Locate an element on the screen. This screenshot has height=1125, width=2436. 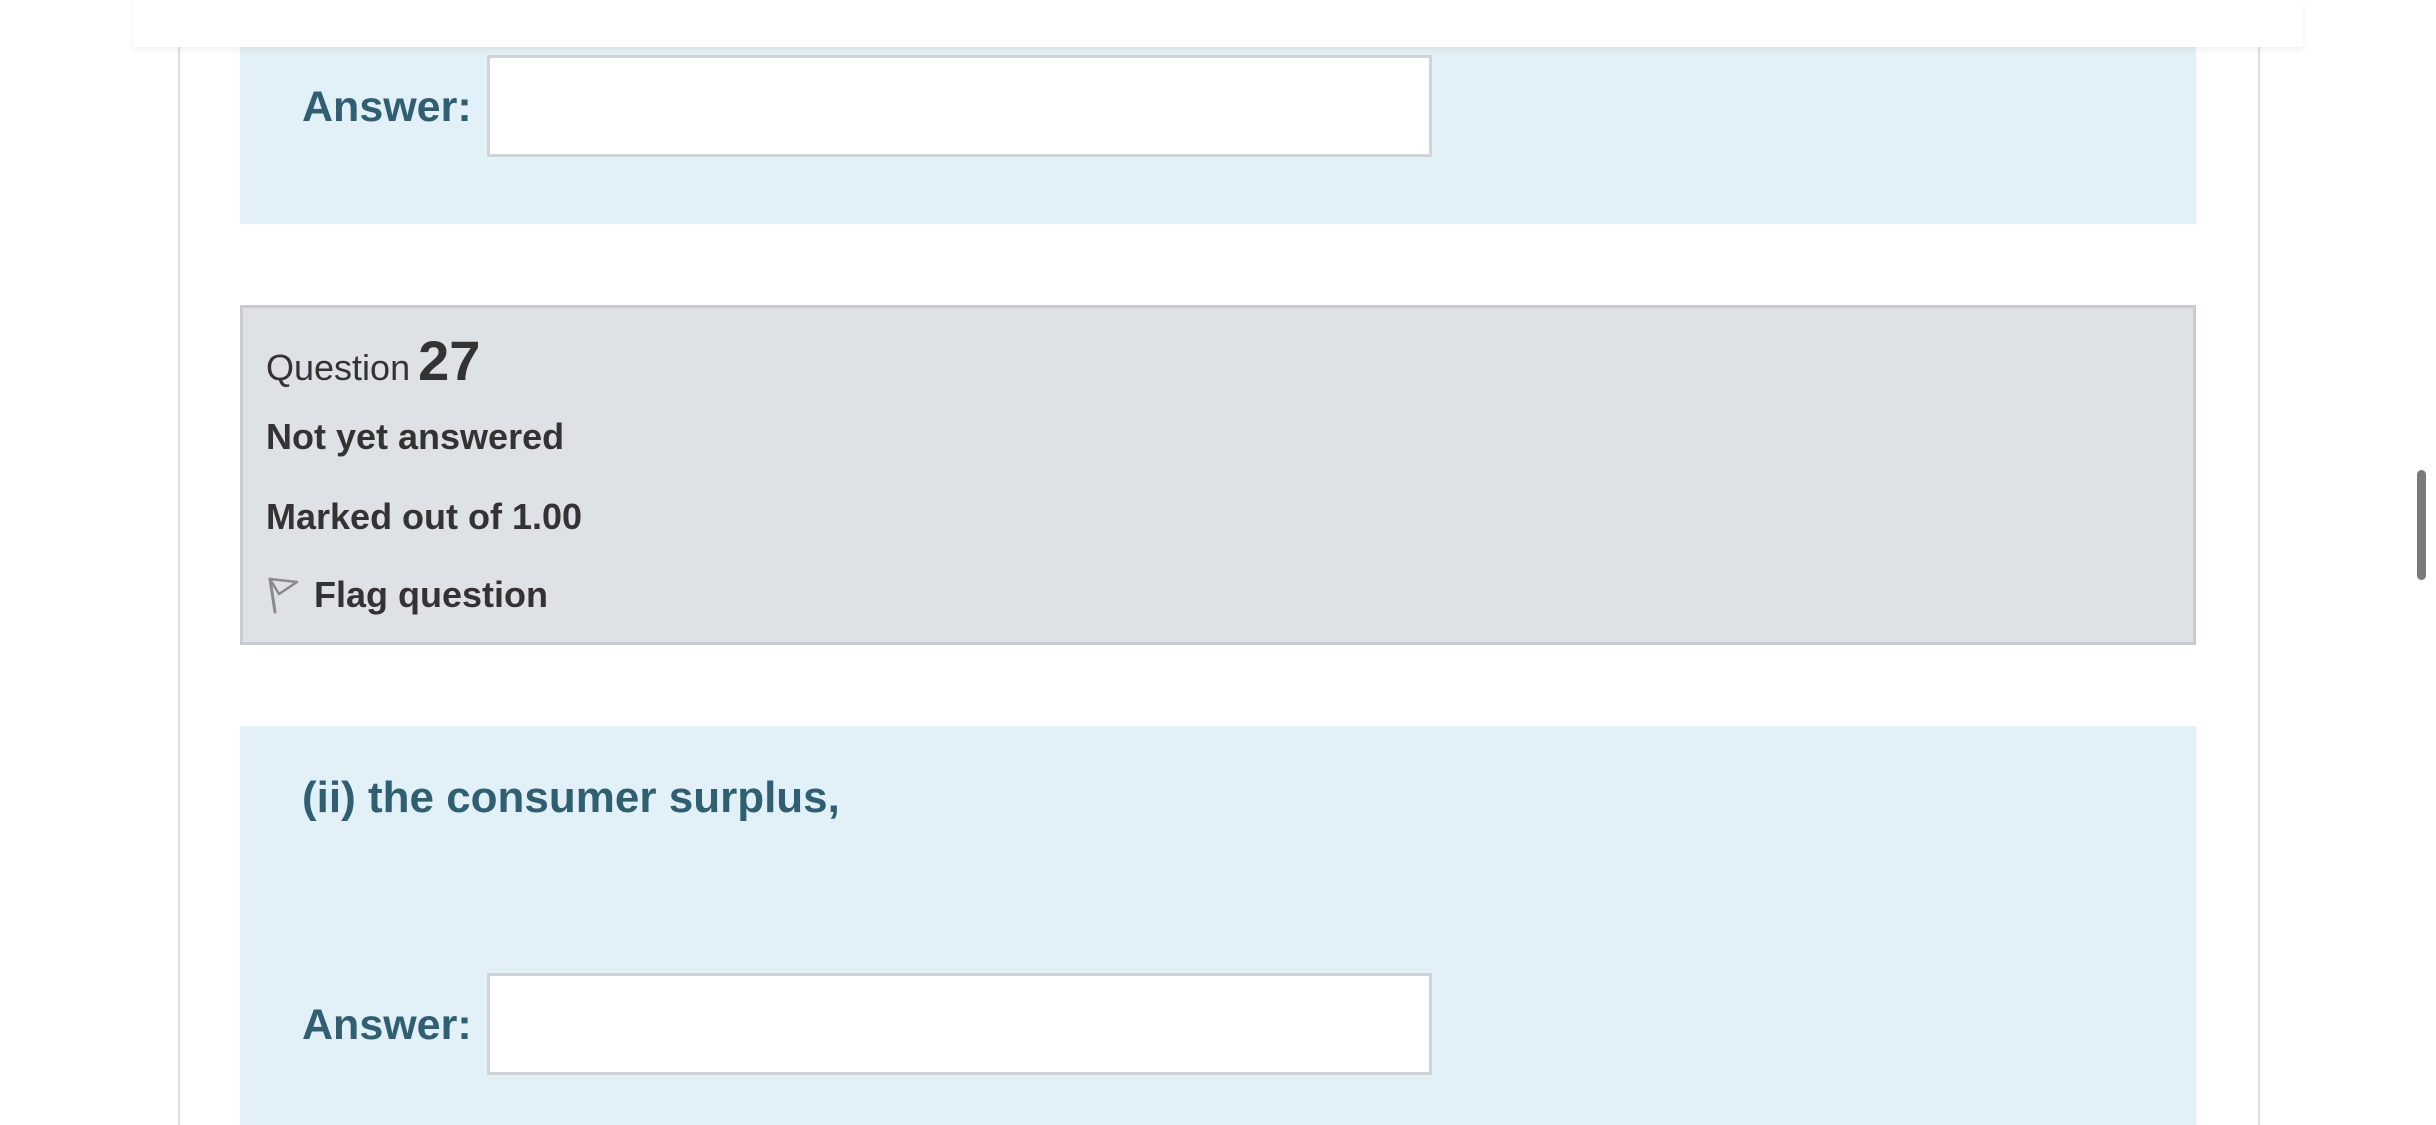
question-grade: Marked out of 1.00 is located at coordinates (424, 516).